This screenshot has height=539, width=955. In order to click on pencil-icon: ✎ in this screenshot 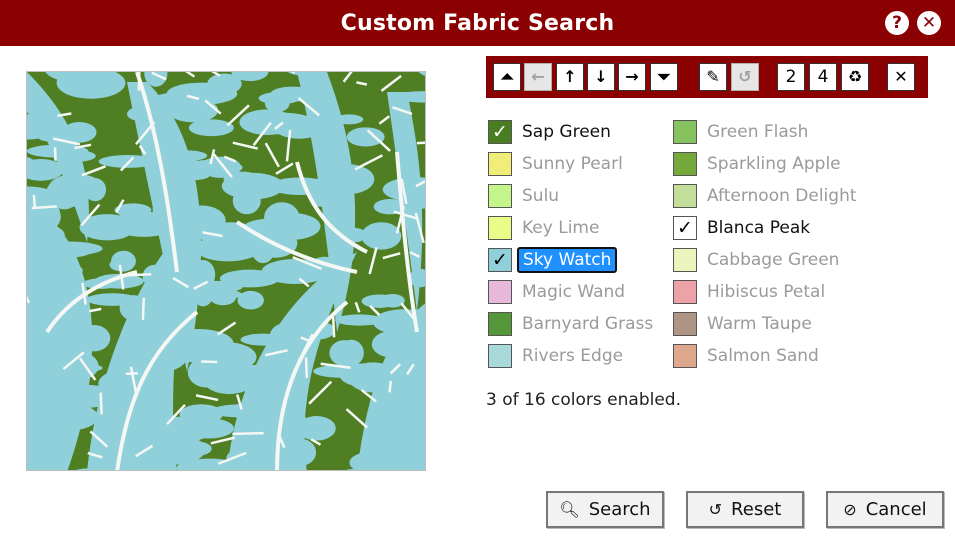, I will do `click(713, 76)`.